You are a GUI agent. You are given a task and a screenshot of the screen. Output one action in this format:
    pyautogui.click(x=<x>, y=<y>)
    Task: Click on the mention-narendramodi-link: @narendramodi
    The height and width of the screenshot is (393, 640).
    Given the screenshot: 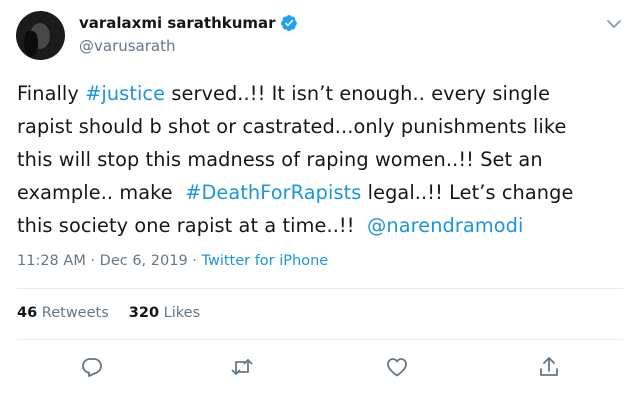 What is the action you would take?
    pyautogui.click(x=445, y=225)
    